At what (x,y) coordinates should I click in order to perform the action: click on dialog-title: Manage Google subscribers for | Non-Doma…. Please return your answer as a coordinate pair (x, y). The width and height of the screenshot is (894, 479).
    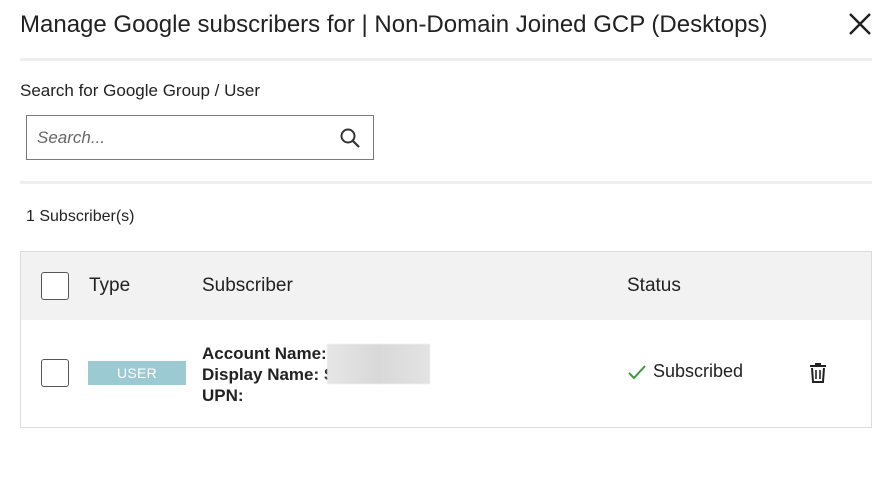
    Looking at the image, I should click on (394, 24).